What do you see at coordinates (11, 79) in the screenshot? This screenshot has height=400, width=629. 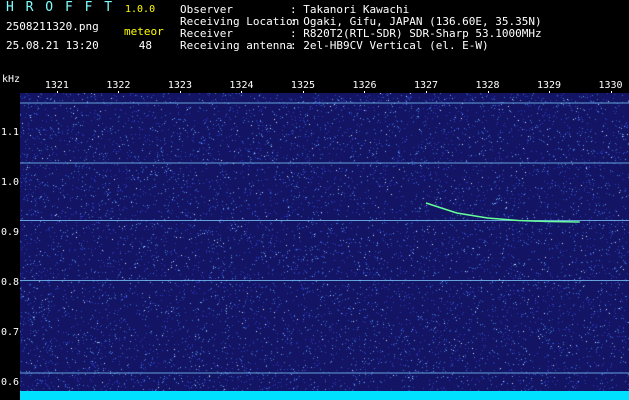 I see `y-axis-unit: kHz` at bounding box center [11, 79].